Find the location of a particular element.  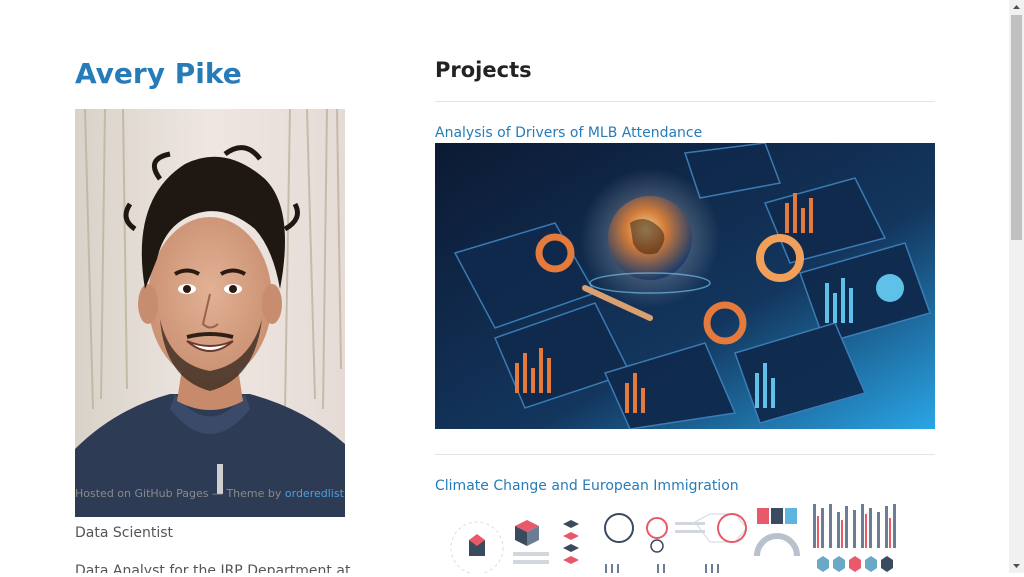

project-thumbnail-climate is located at coordinates (685, 534).